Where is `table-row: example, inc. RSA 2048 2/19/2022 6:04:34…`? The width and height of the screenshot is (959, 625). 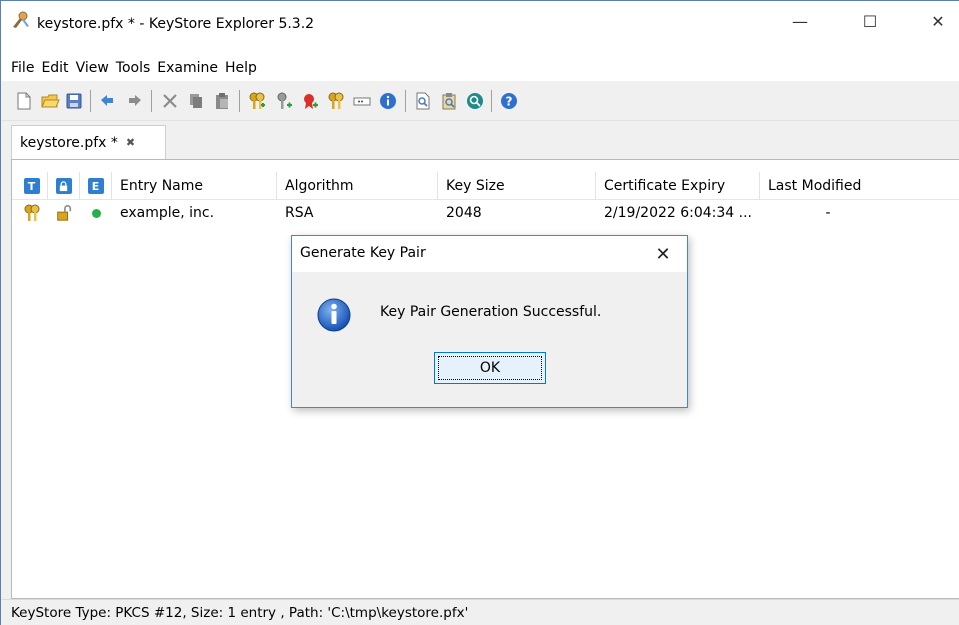
table-row: example, inc. RSA 2048 2/19/2022 6:04:34… is located at coordinates (485, 213).